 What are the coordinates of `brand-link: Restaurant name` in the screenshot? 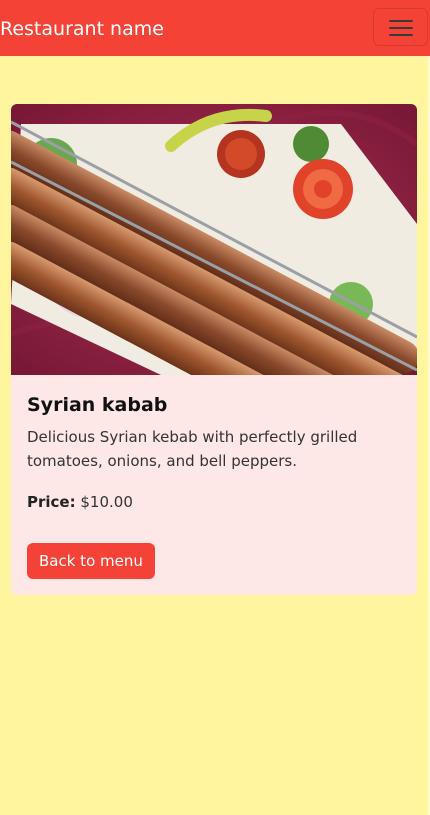 It's located at (82, 29).